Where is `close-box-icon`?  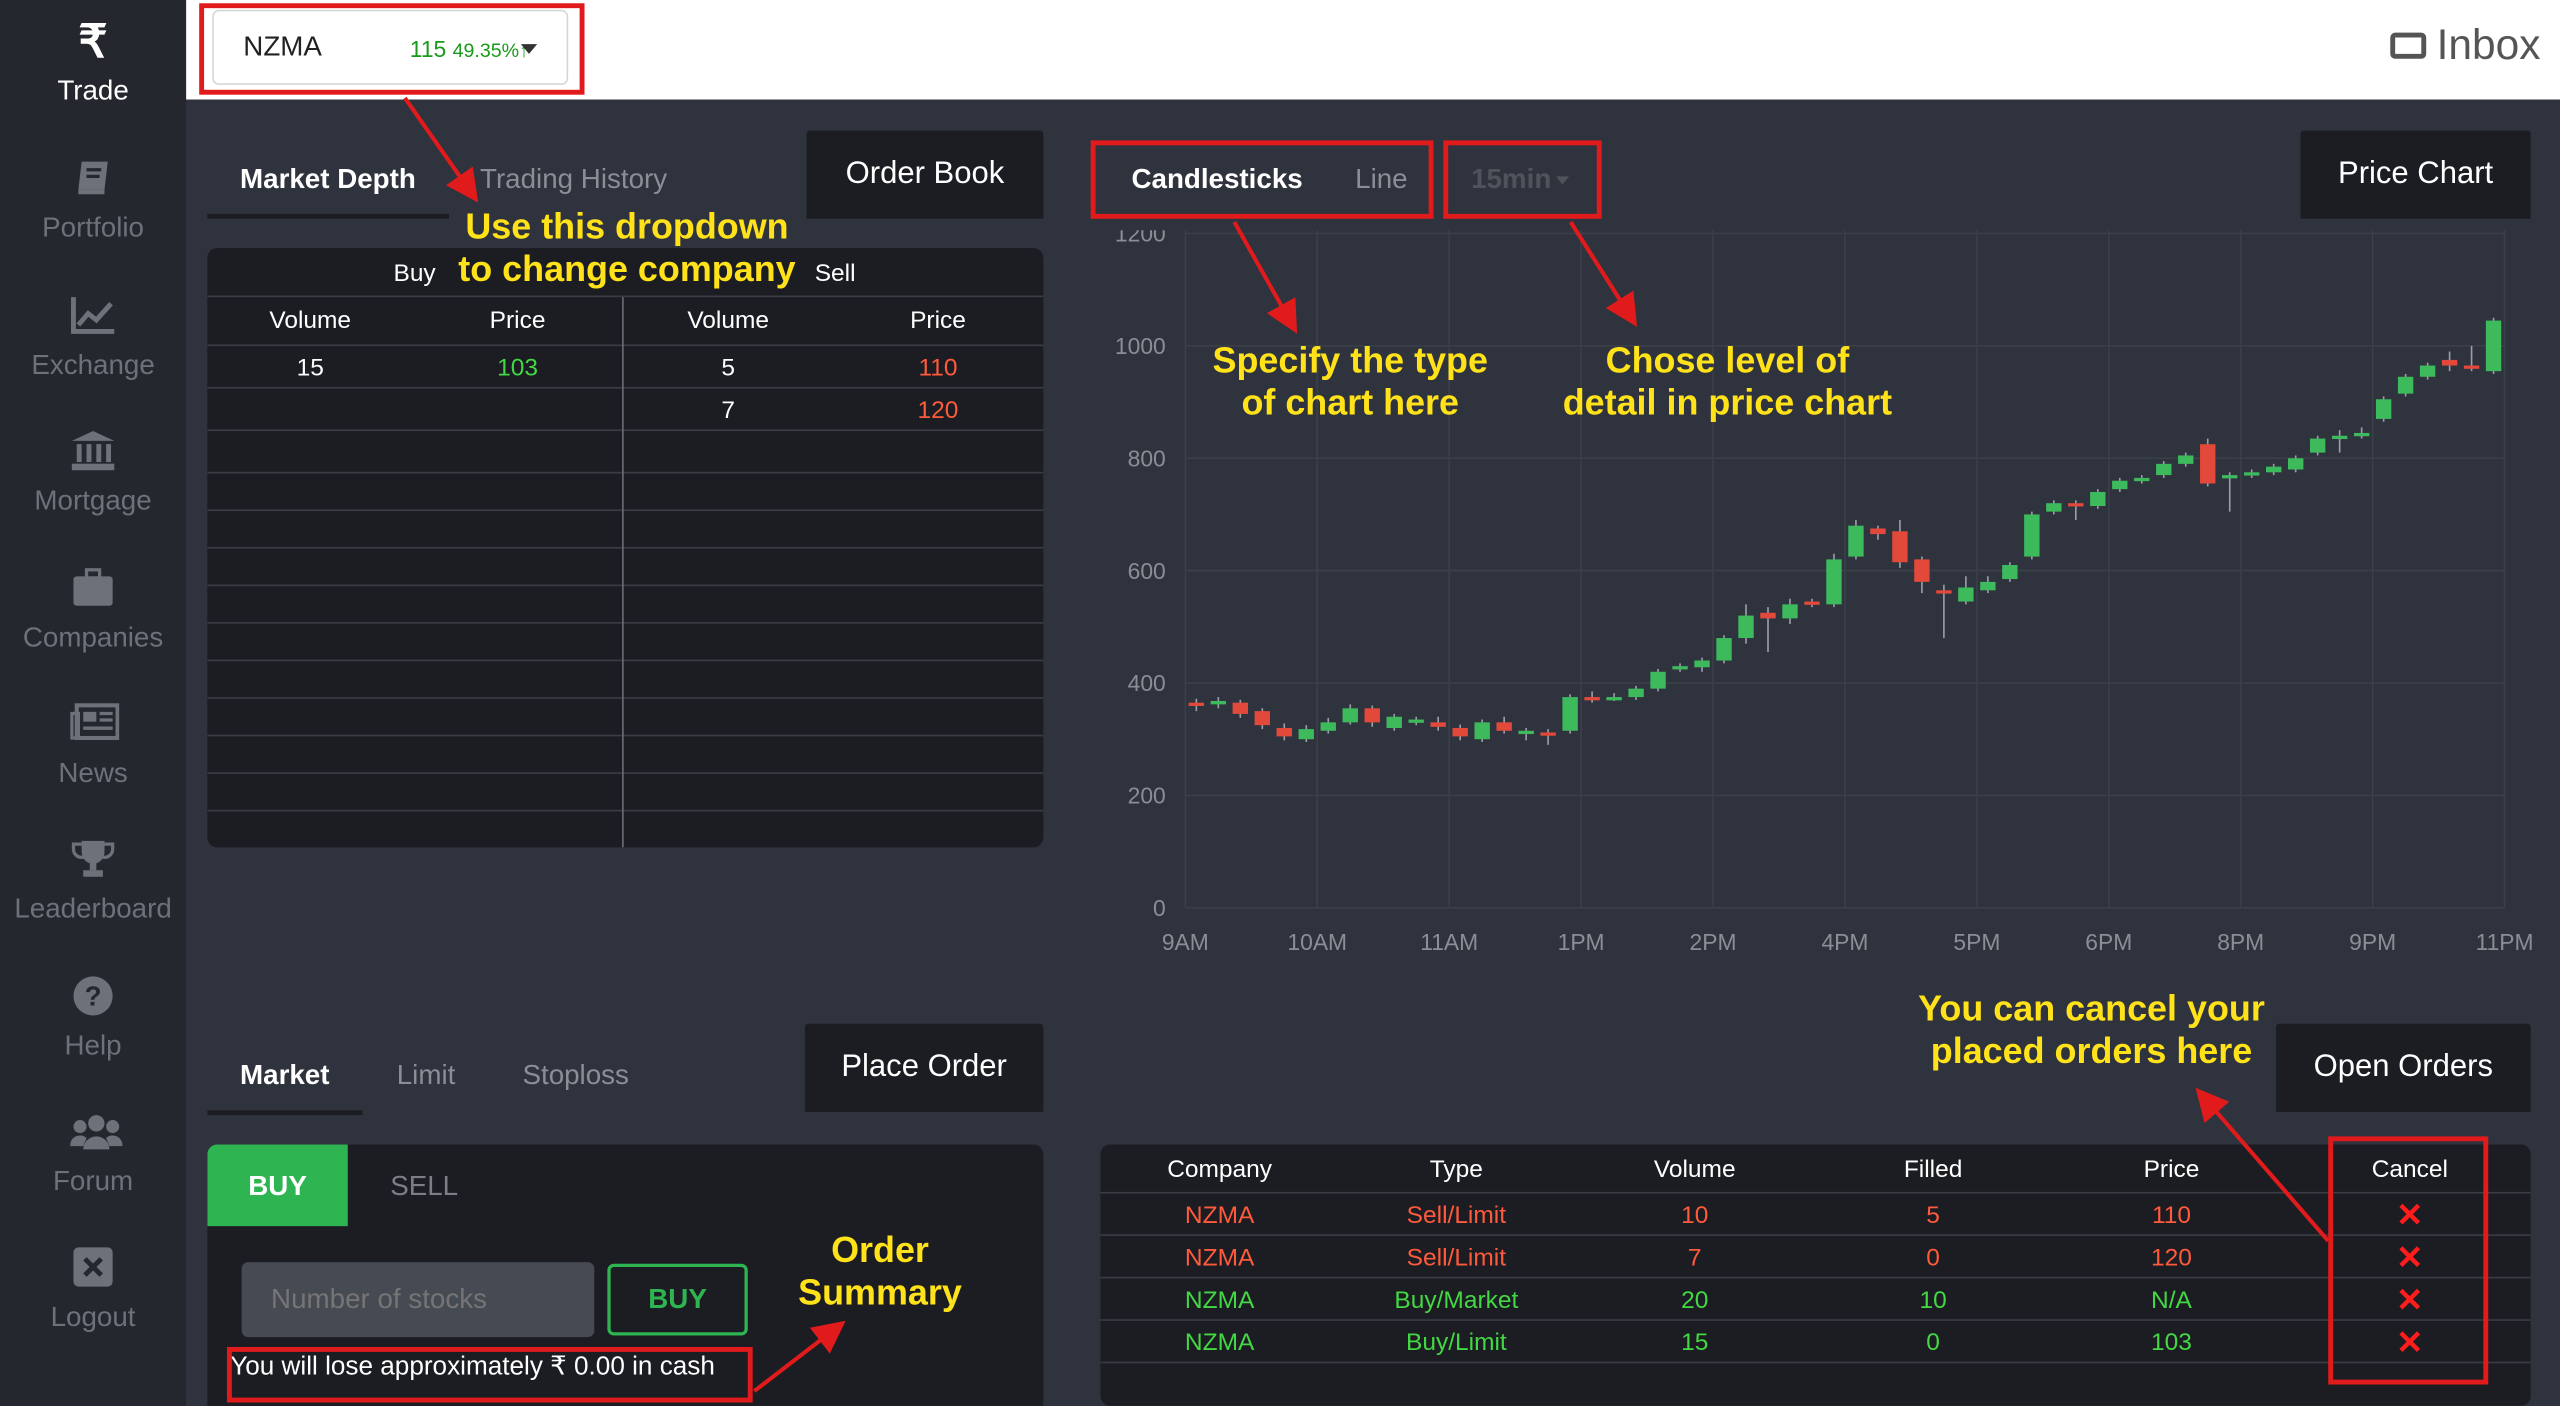
close-box-icon is located at coordinates (93, 1269).